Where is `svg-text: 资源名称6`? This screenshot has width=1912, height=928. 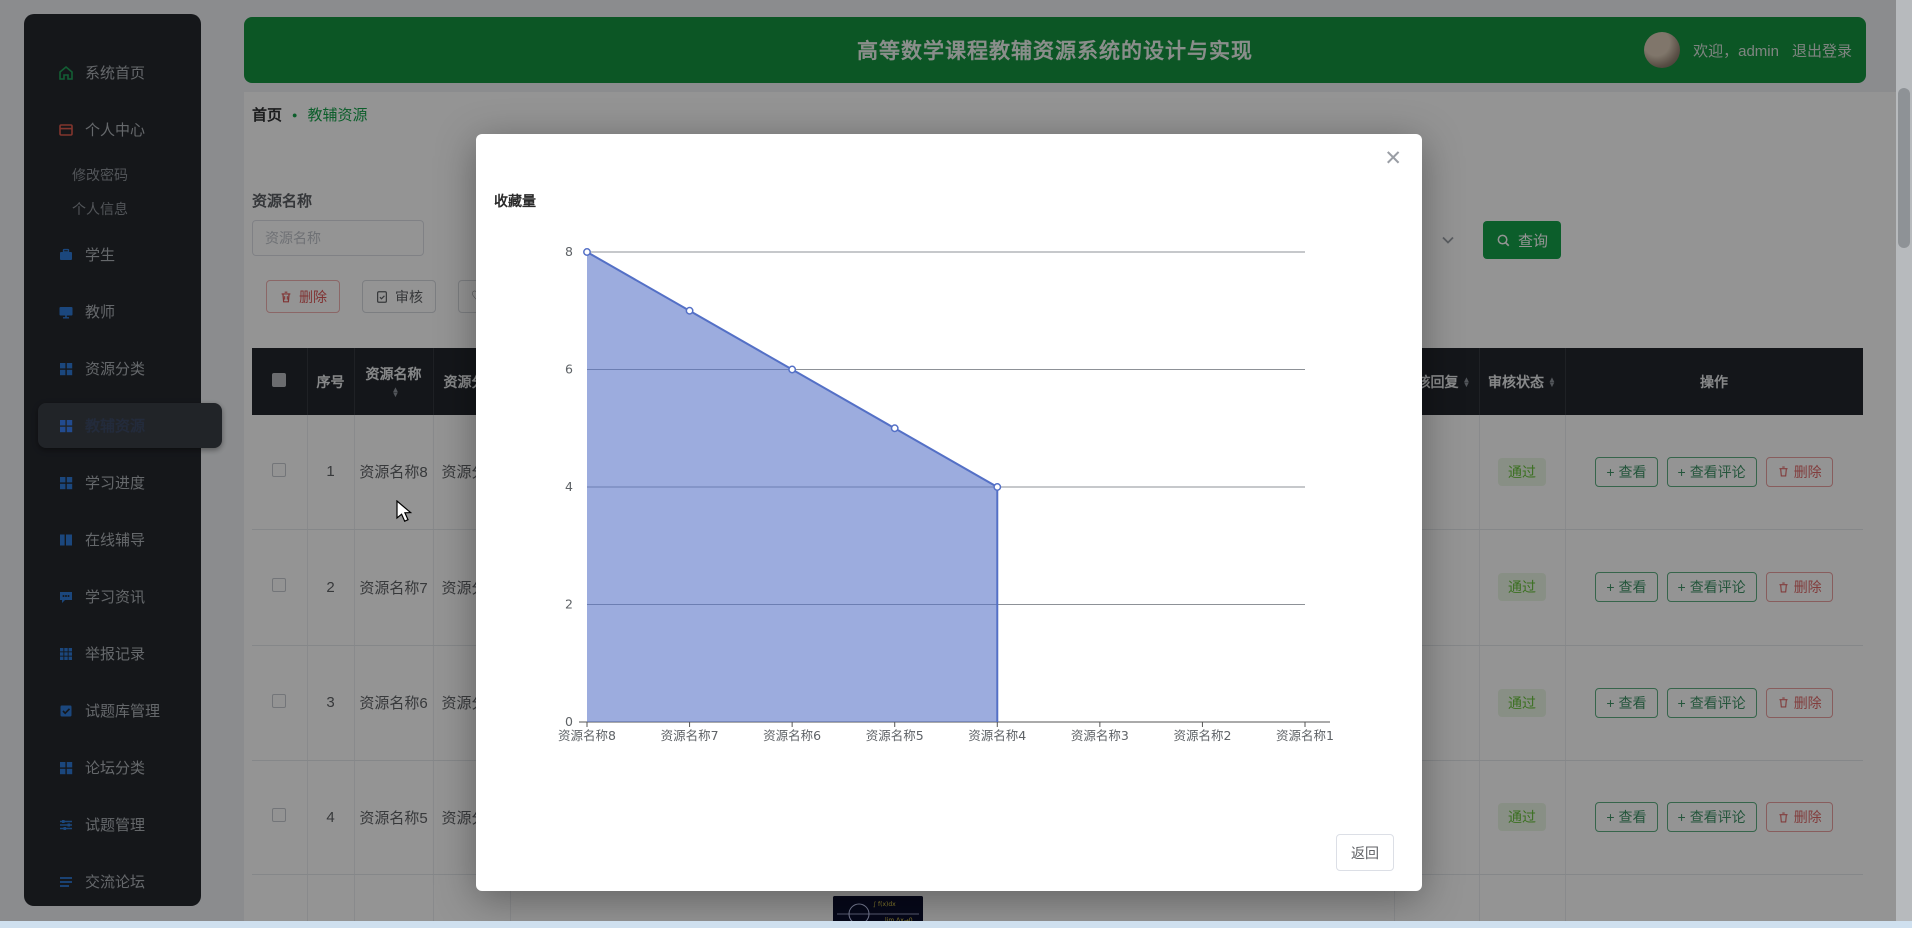 svg-text: 资源名称6 is located at coordinates (792, 735).